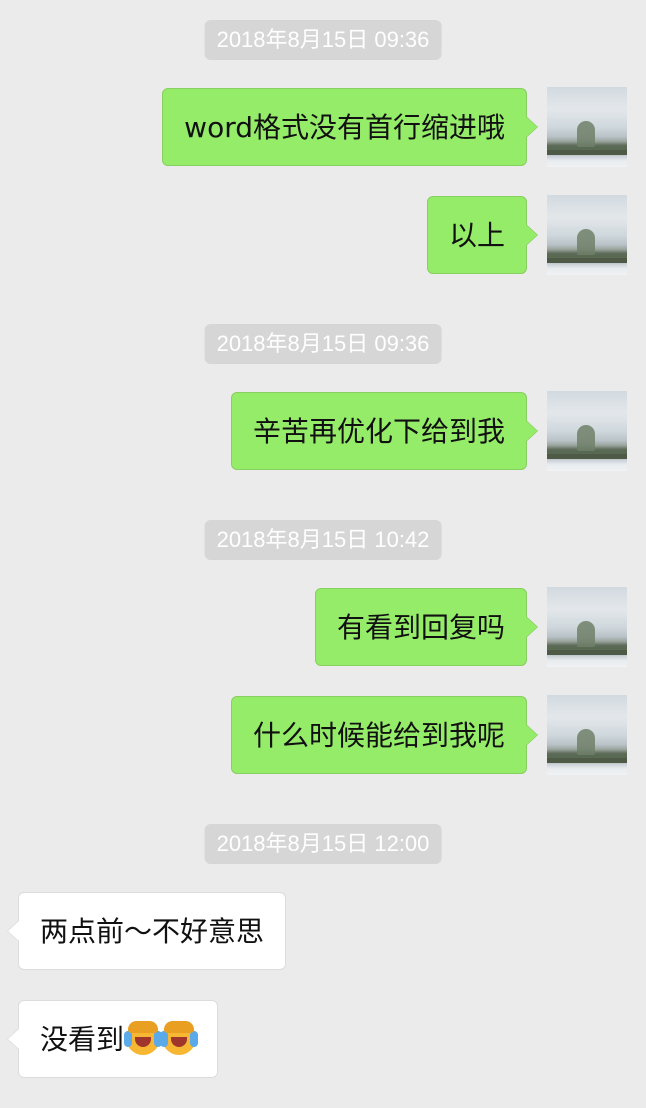  Describe the element at coordinates (384, 431) in the screenshot. I see `sent-message: 辛苦再优化下给到我` at that location.